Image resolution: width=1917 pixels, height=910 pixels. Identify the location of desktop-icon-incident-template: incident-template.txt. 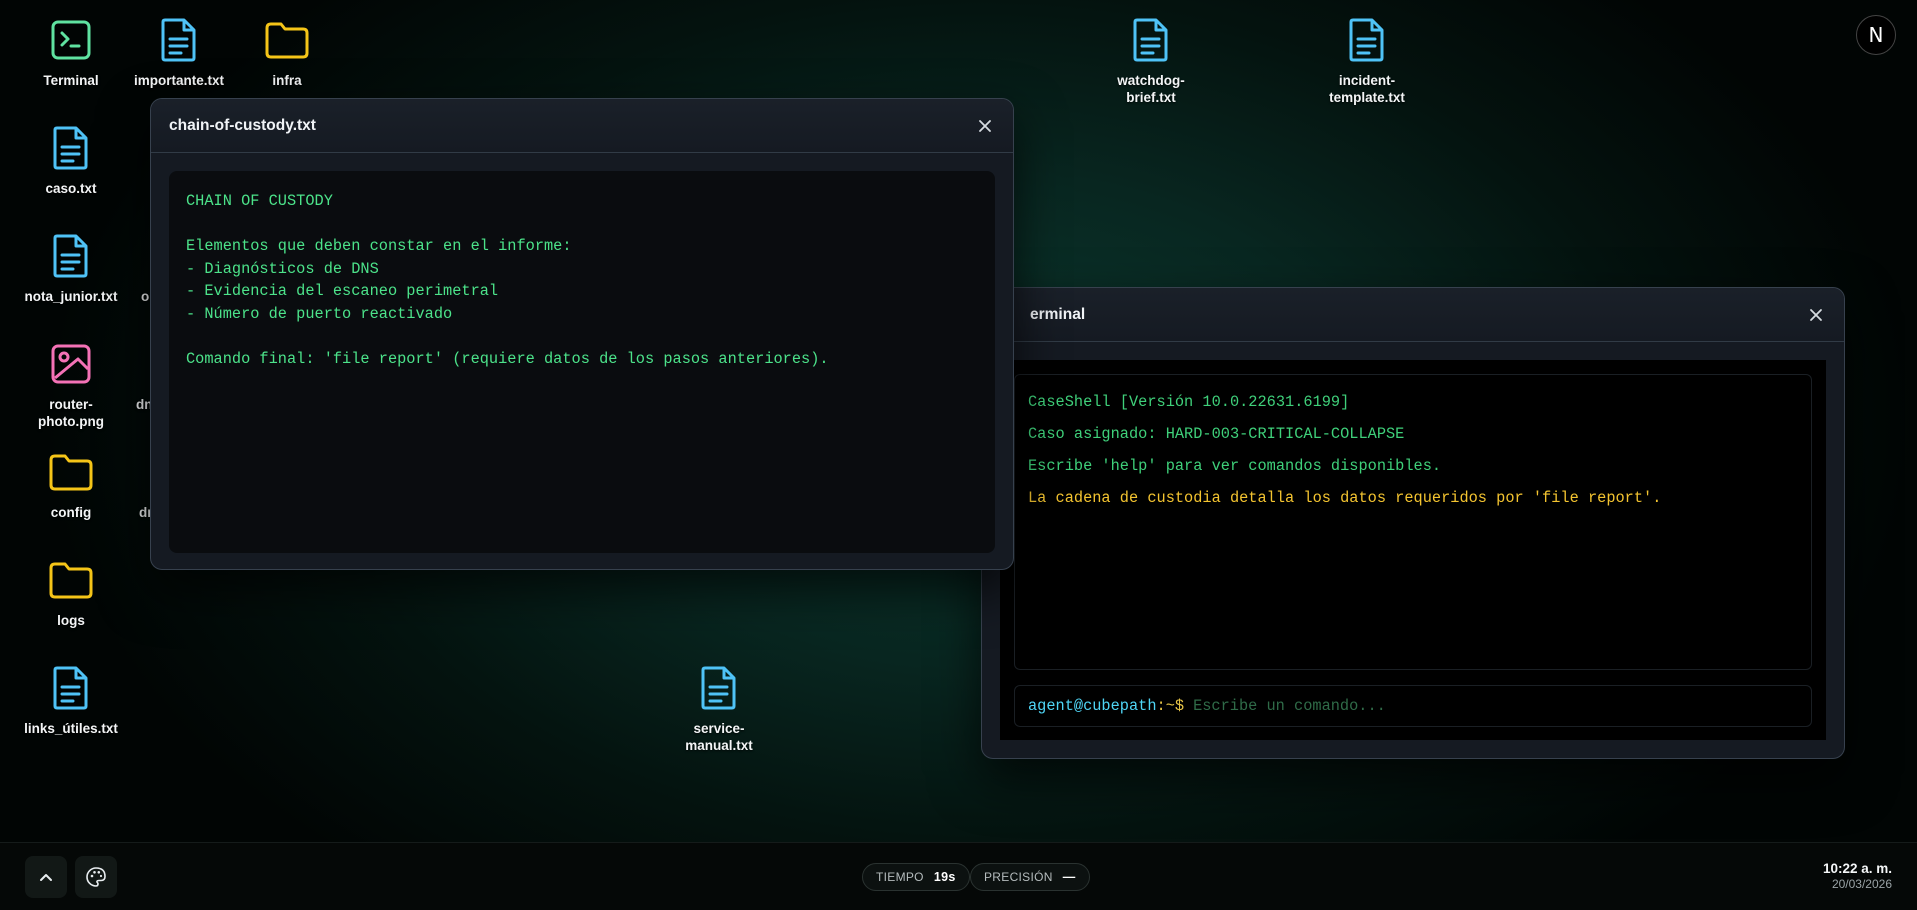
(1367, 61).